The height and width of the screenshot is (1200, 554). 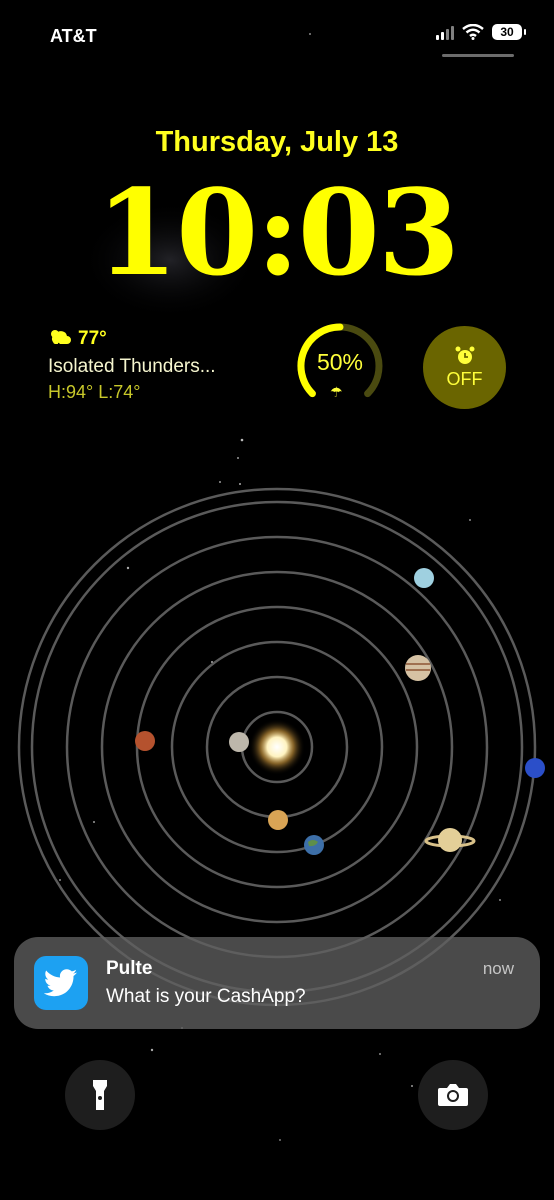 What do you see at coordinates (535, 768) in the screenshot?
I see `planet-neptune` at bounding box center [535, 768].